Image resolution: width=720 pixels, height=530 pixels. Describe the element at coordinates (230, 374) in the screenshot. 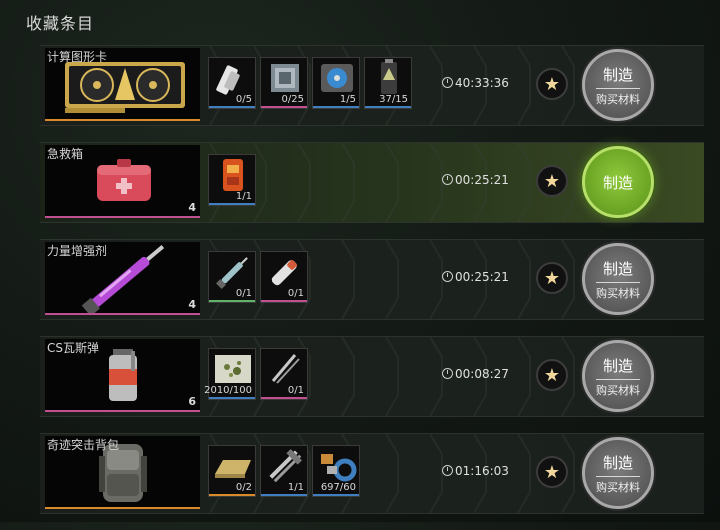

I see `material-slot: 2010/100` at that location.